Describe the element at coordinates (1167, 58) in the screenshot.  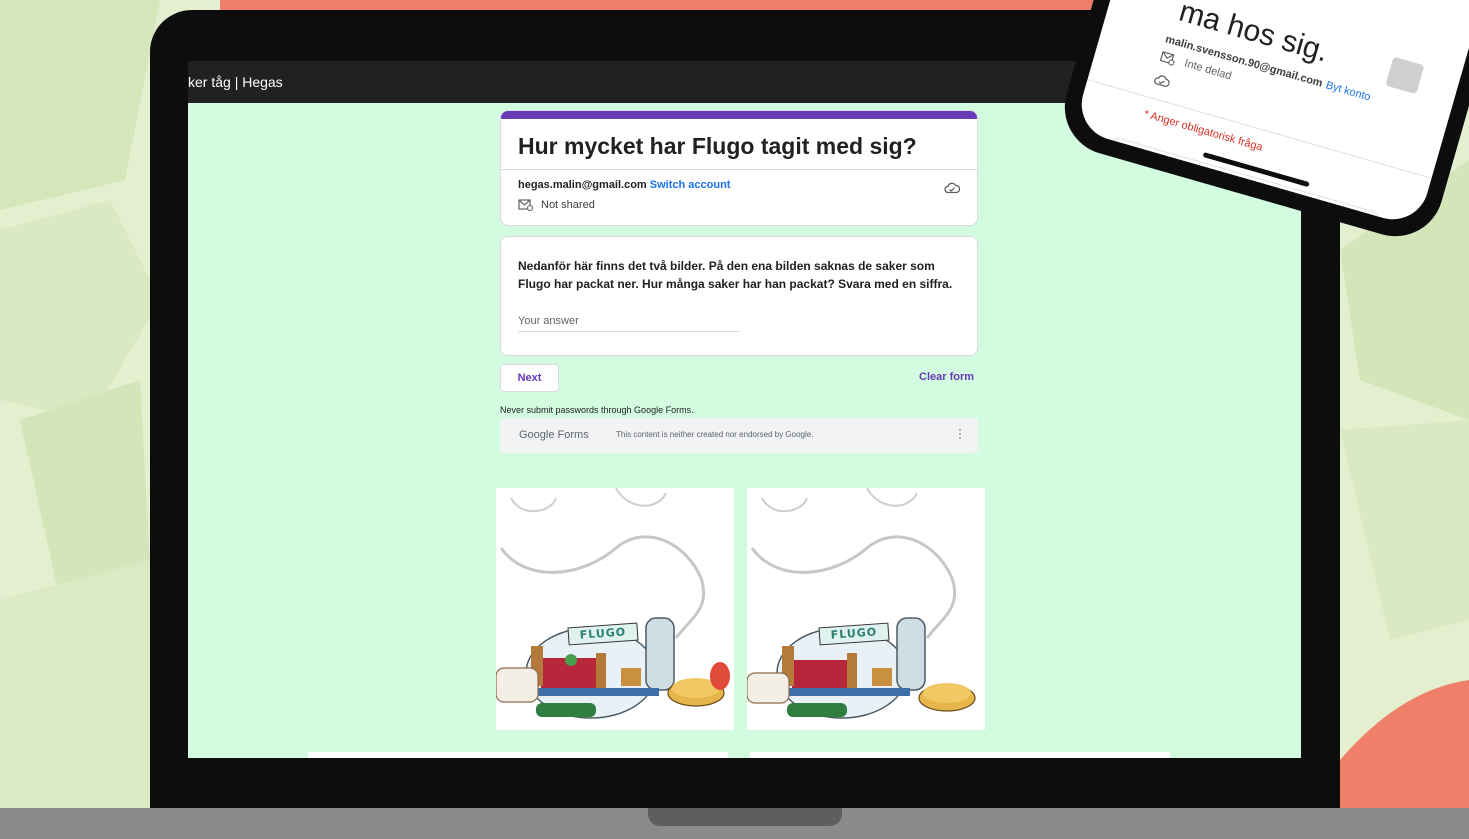
I see `phone-mail-settings-icon` at that location.